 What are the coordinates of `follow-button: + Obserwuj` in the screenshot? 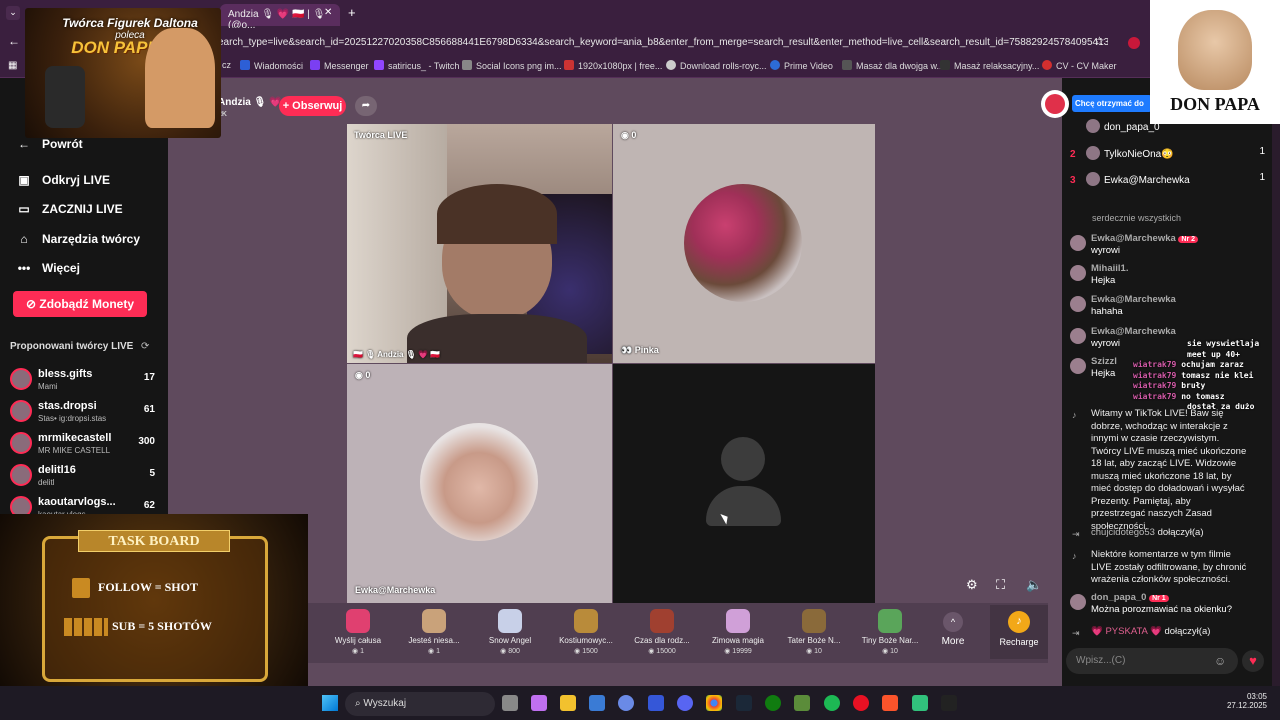 It's located at (312, 106).